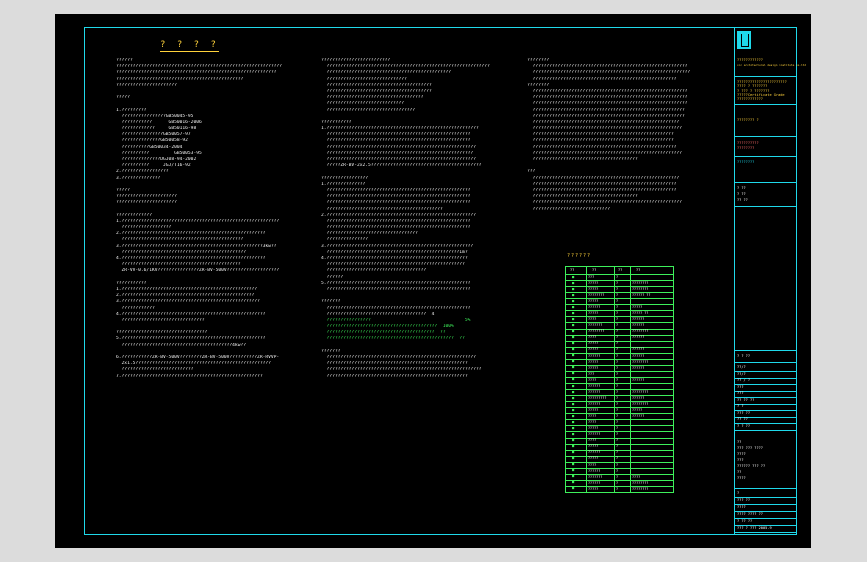 This screenshot has height=562, width=867. I want to click on title-block-text: ???? ???? ??, so click(750, 514).